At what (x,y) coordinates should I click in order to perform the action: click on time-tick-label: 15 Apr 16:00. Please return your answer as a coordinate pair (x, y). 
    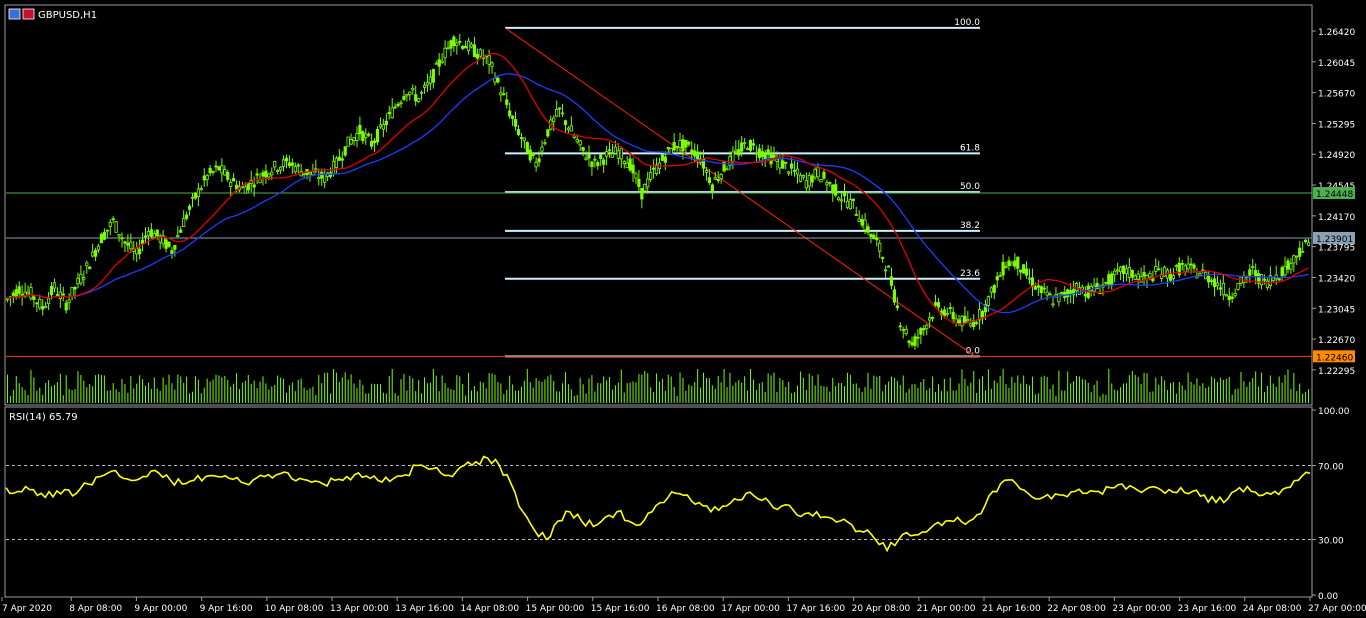
    Looking at the image, I should click on (620, 609).